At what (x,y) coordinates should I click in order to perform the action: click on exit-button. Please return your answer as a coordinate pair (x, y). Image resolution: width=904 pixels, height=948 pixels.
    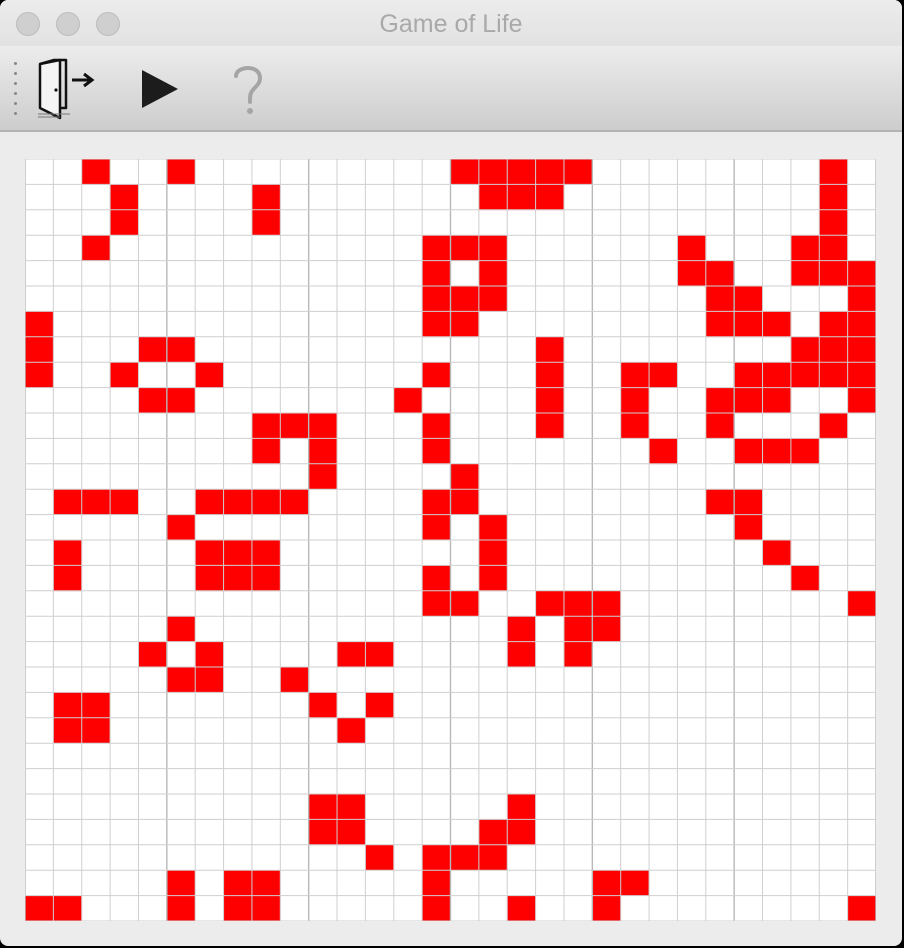
    Looking at the image, I should click on (65, 89).